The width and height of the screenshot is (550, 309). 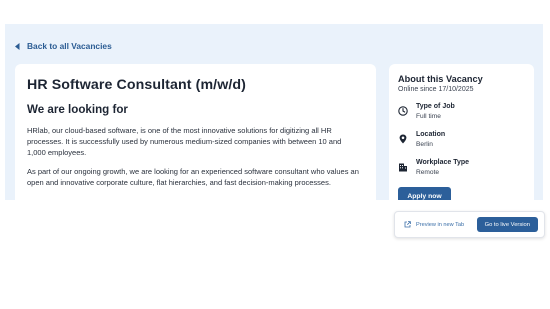 I want to click on location-label: Location, so click(x=431, y=134).